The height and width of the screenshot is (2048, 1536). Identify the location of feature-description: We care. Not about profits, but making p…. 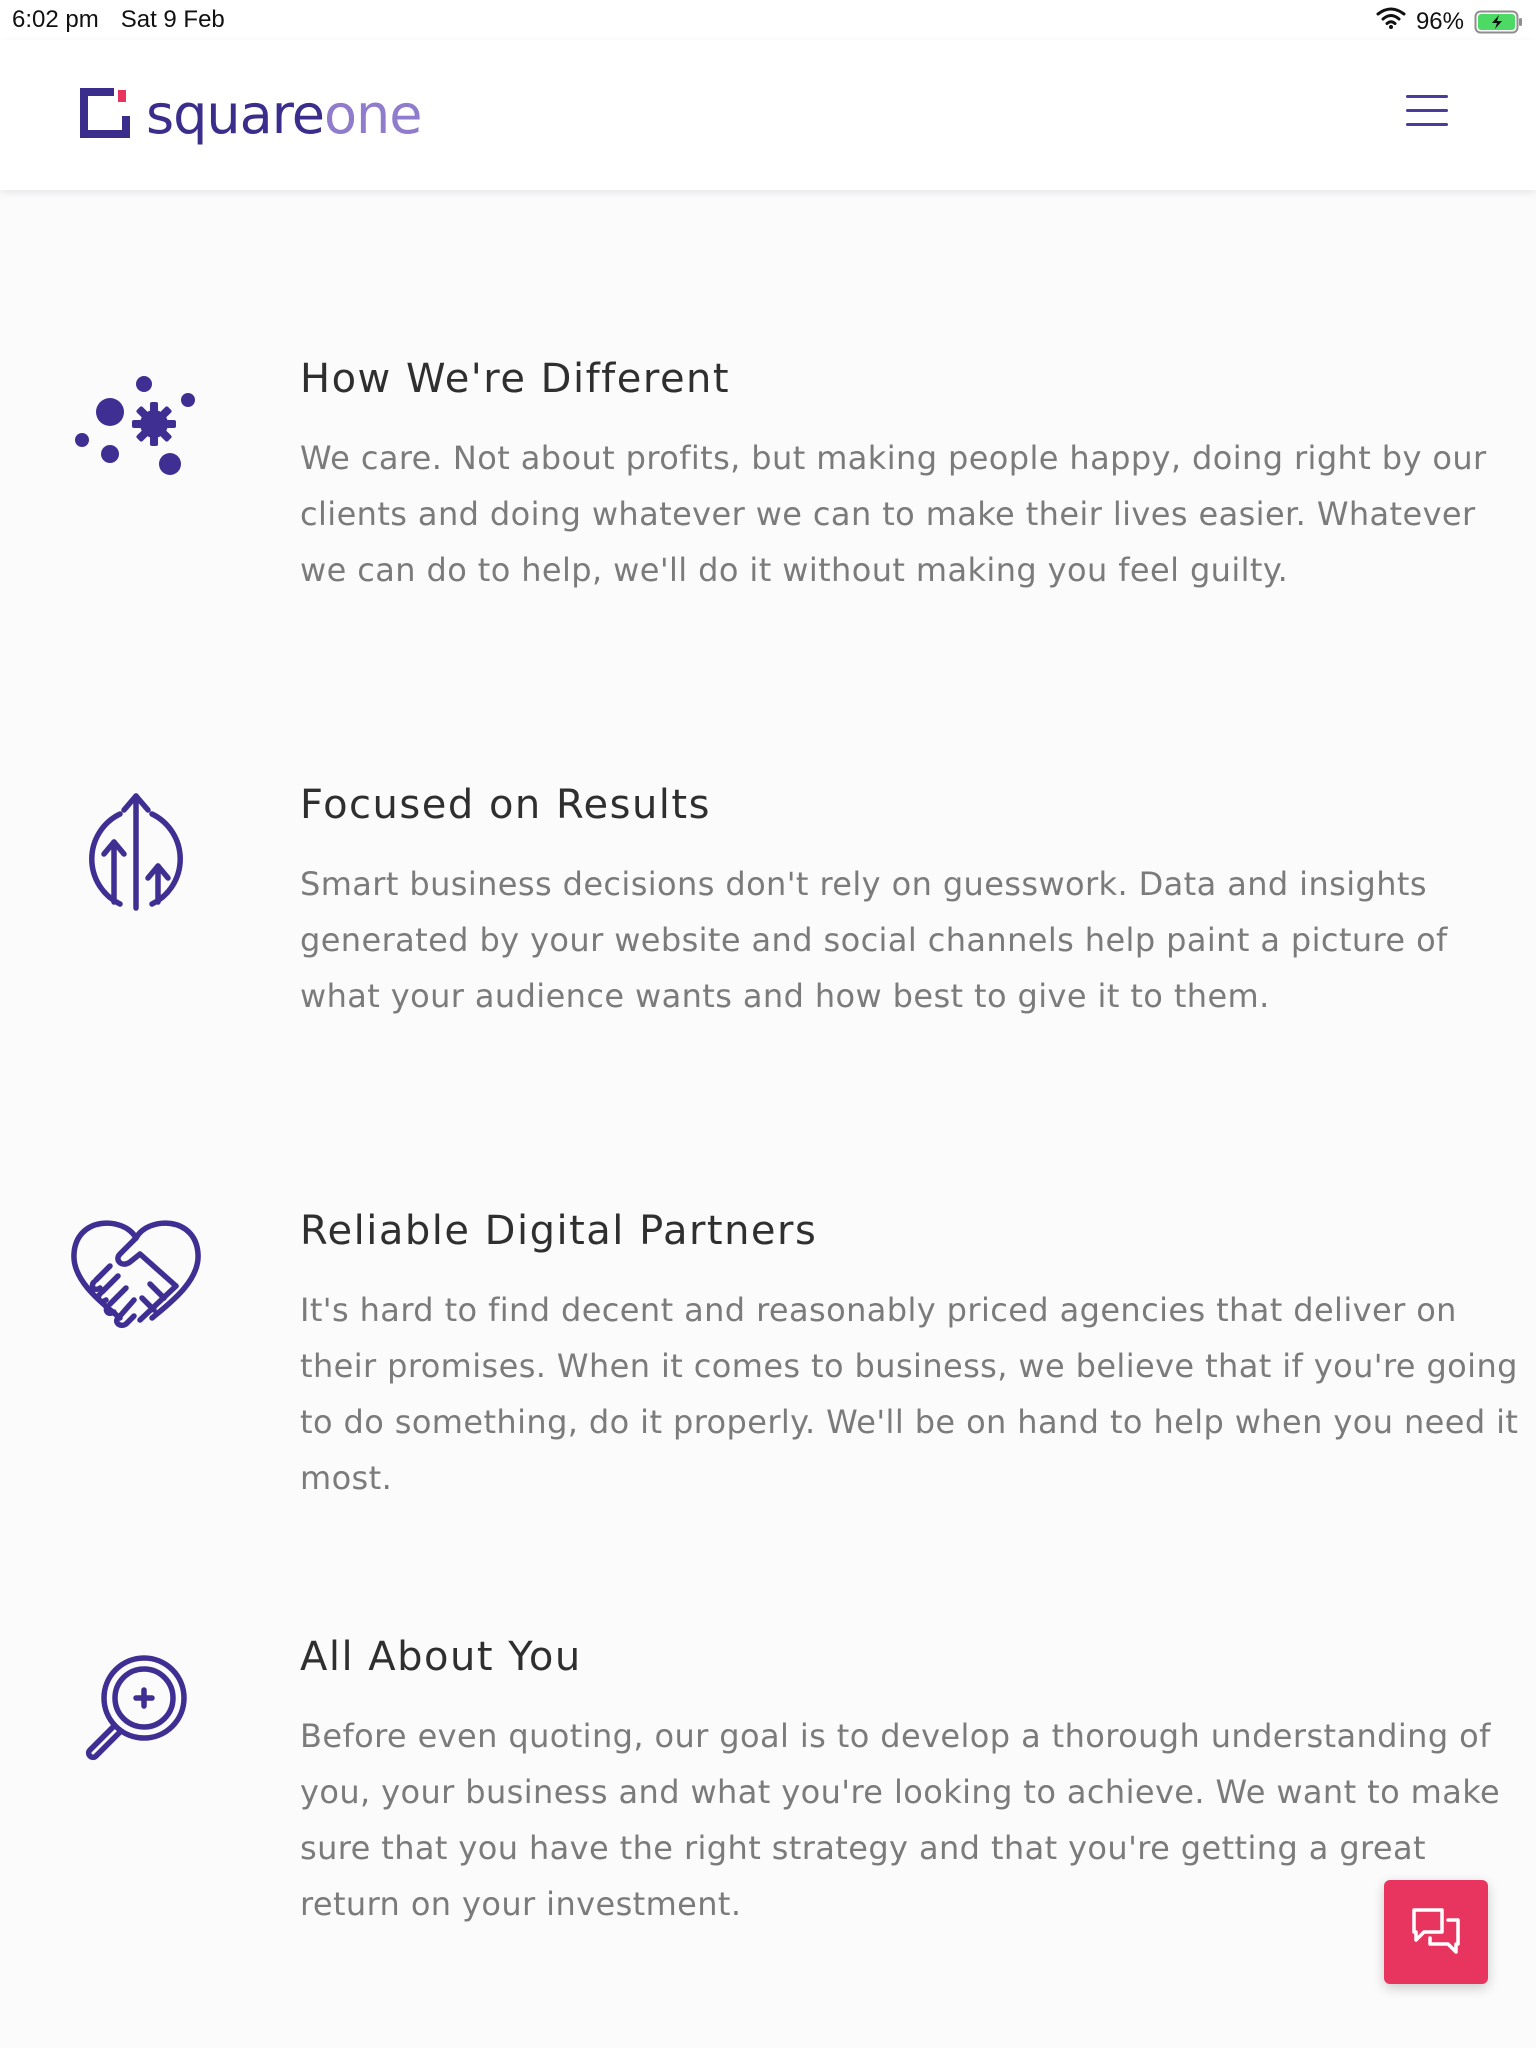
(893, 514).